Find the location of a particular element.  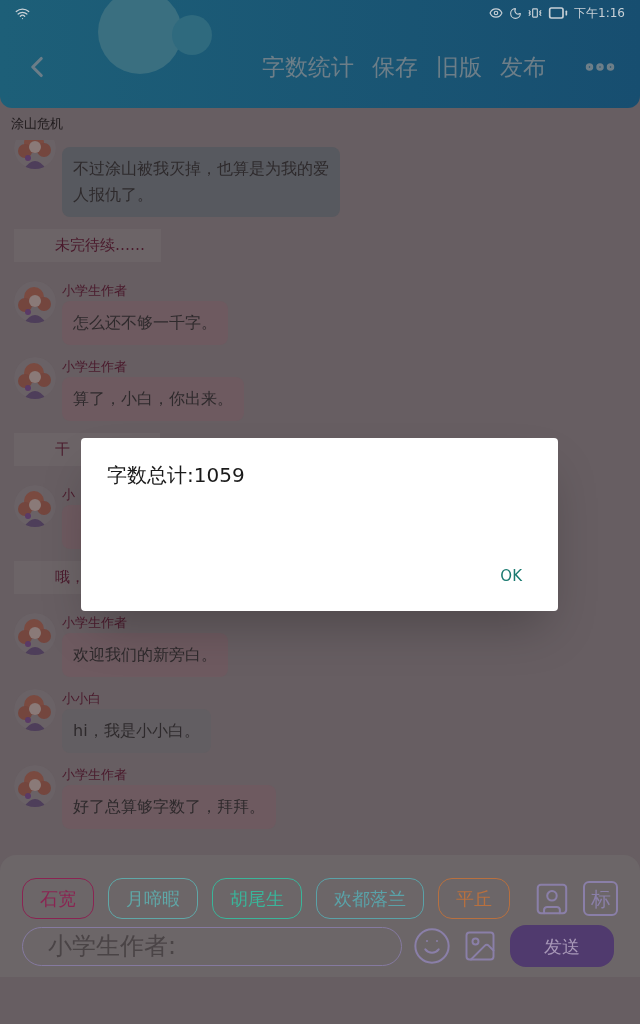

send-button: 发送 is located at coordinates (562, 946).